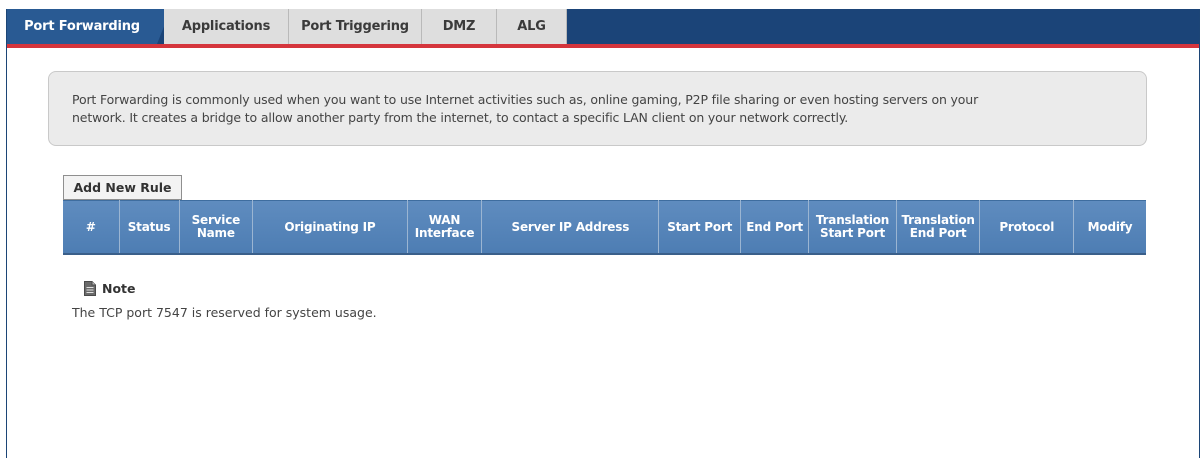  I want to click on note-heading: Note, so click(110, 288).